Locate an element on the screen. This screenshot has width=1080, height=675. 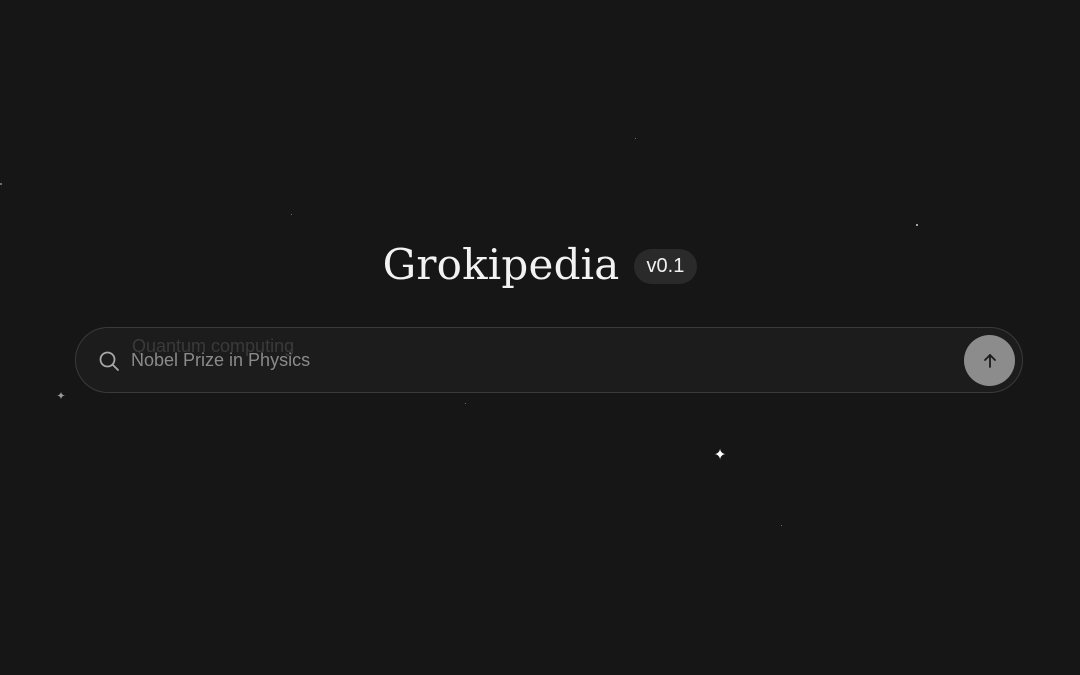
brand-header: Grokipedia v0.1 is located at coordinates (540, 264).